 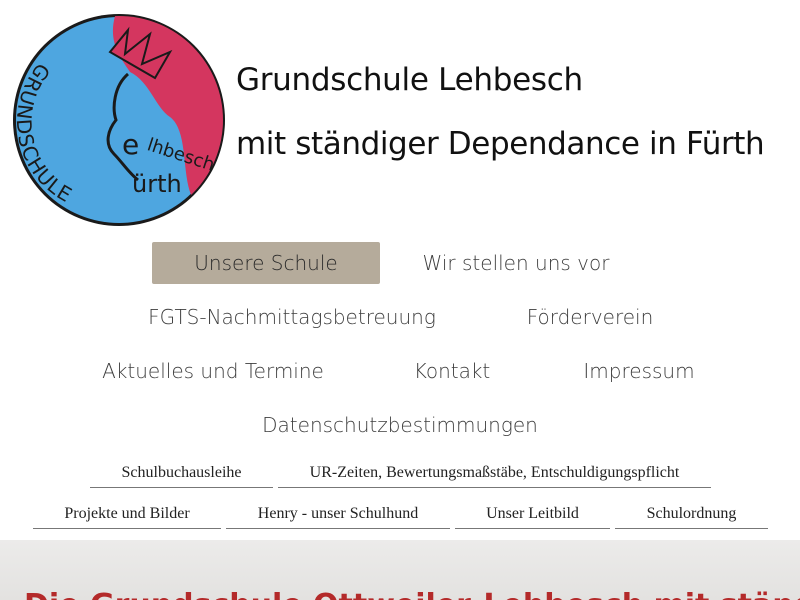 I want to click on nav-fgts: FGTS-Nachmittagsbetreuung, so click(x=292, y=317).